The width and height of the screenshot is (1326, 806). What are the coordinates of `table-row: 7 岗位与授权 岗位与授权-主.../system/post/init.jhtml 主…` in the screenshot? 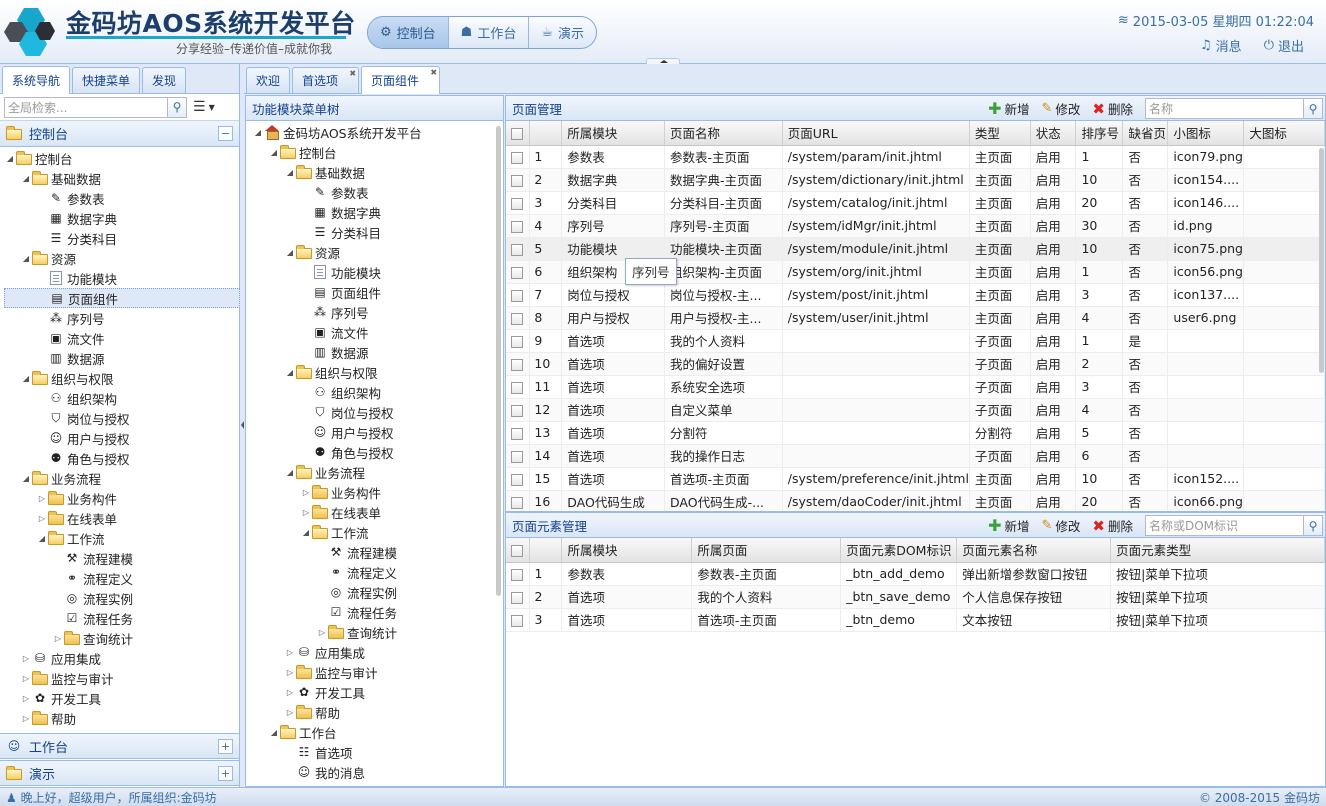 It's located at (915, 295).